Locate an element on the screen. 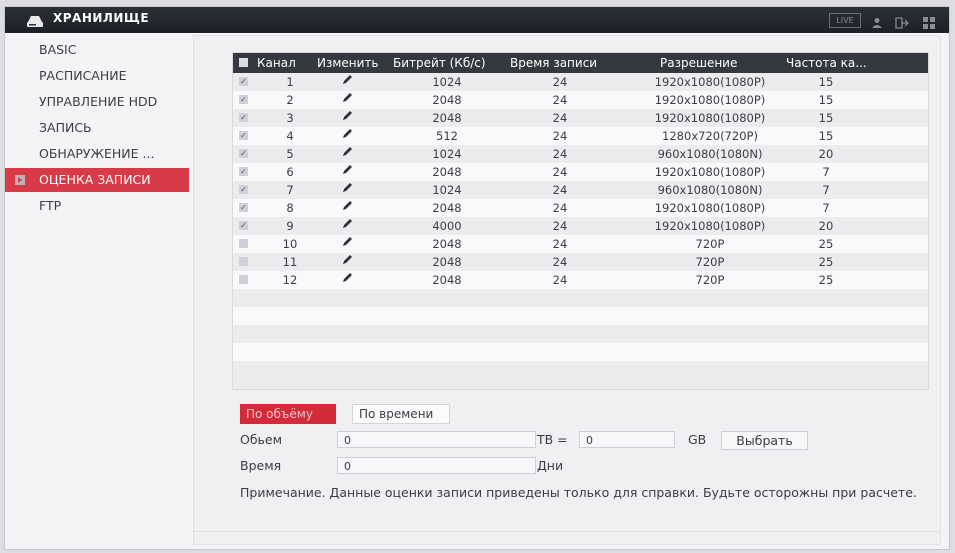 The height and width of the screenshot is (553, 955). header-channel: Канал is located at coordinates (276, 63).